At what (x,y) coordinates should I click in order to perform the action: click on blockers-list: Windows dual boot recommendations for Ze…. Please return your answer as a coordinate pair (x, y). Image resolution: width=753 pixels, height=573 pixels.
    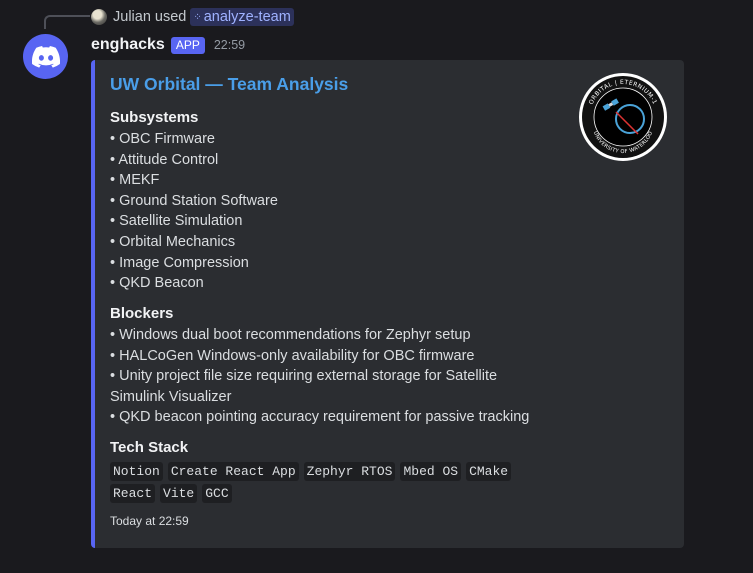
    Looking at the image, I should click on (330, 376).